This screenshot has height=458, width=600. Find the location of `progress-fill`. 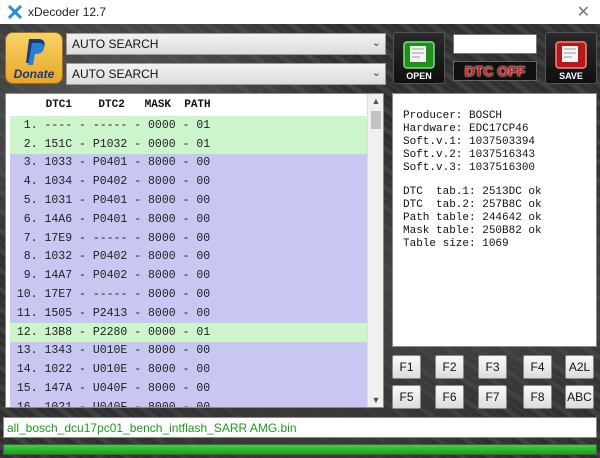

progress-fill is located at coordinates (300, 449).